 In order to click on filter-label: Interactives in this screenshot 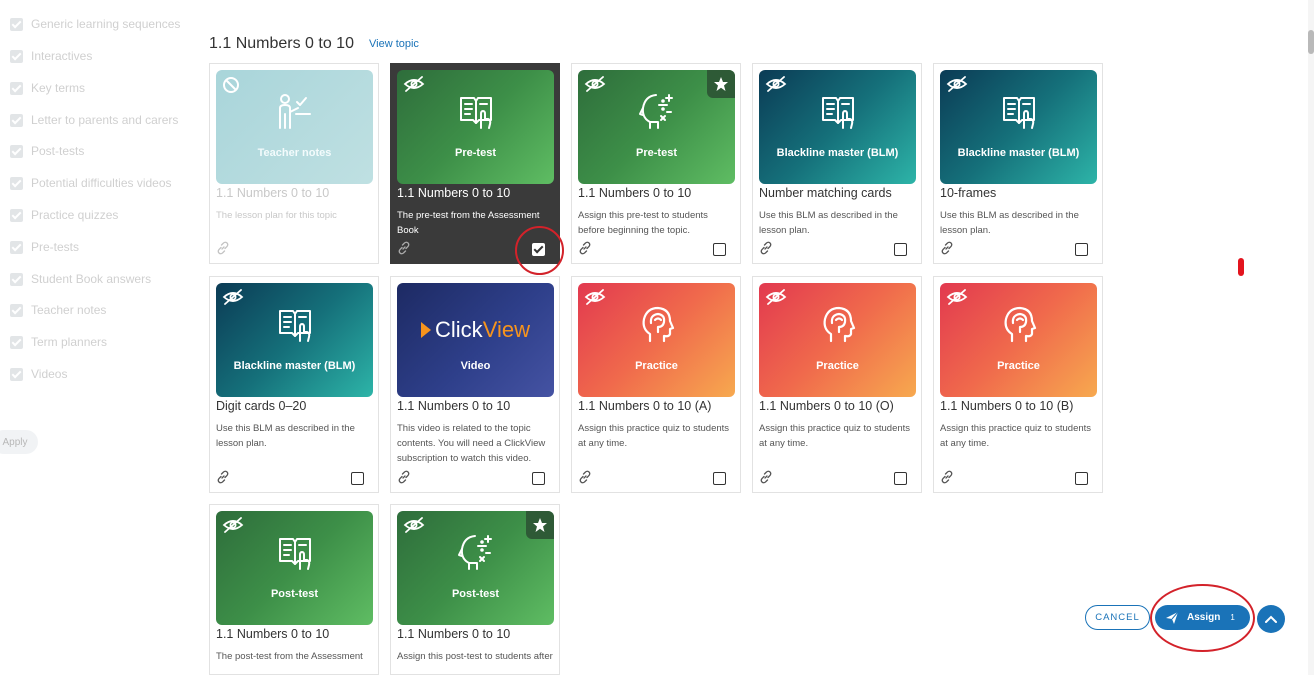, I will do `click(62, 56)`.